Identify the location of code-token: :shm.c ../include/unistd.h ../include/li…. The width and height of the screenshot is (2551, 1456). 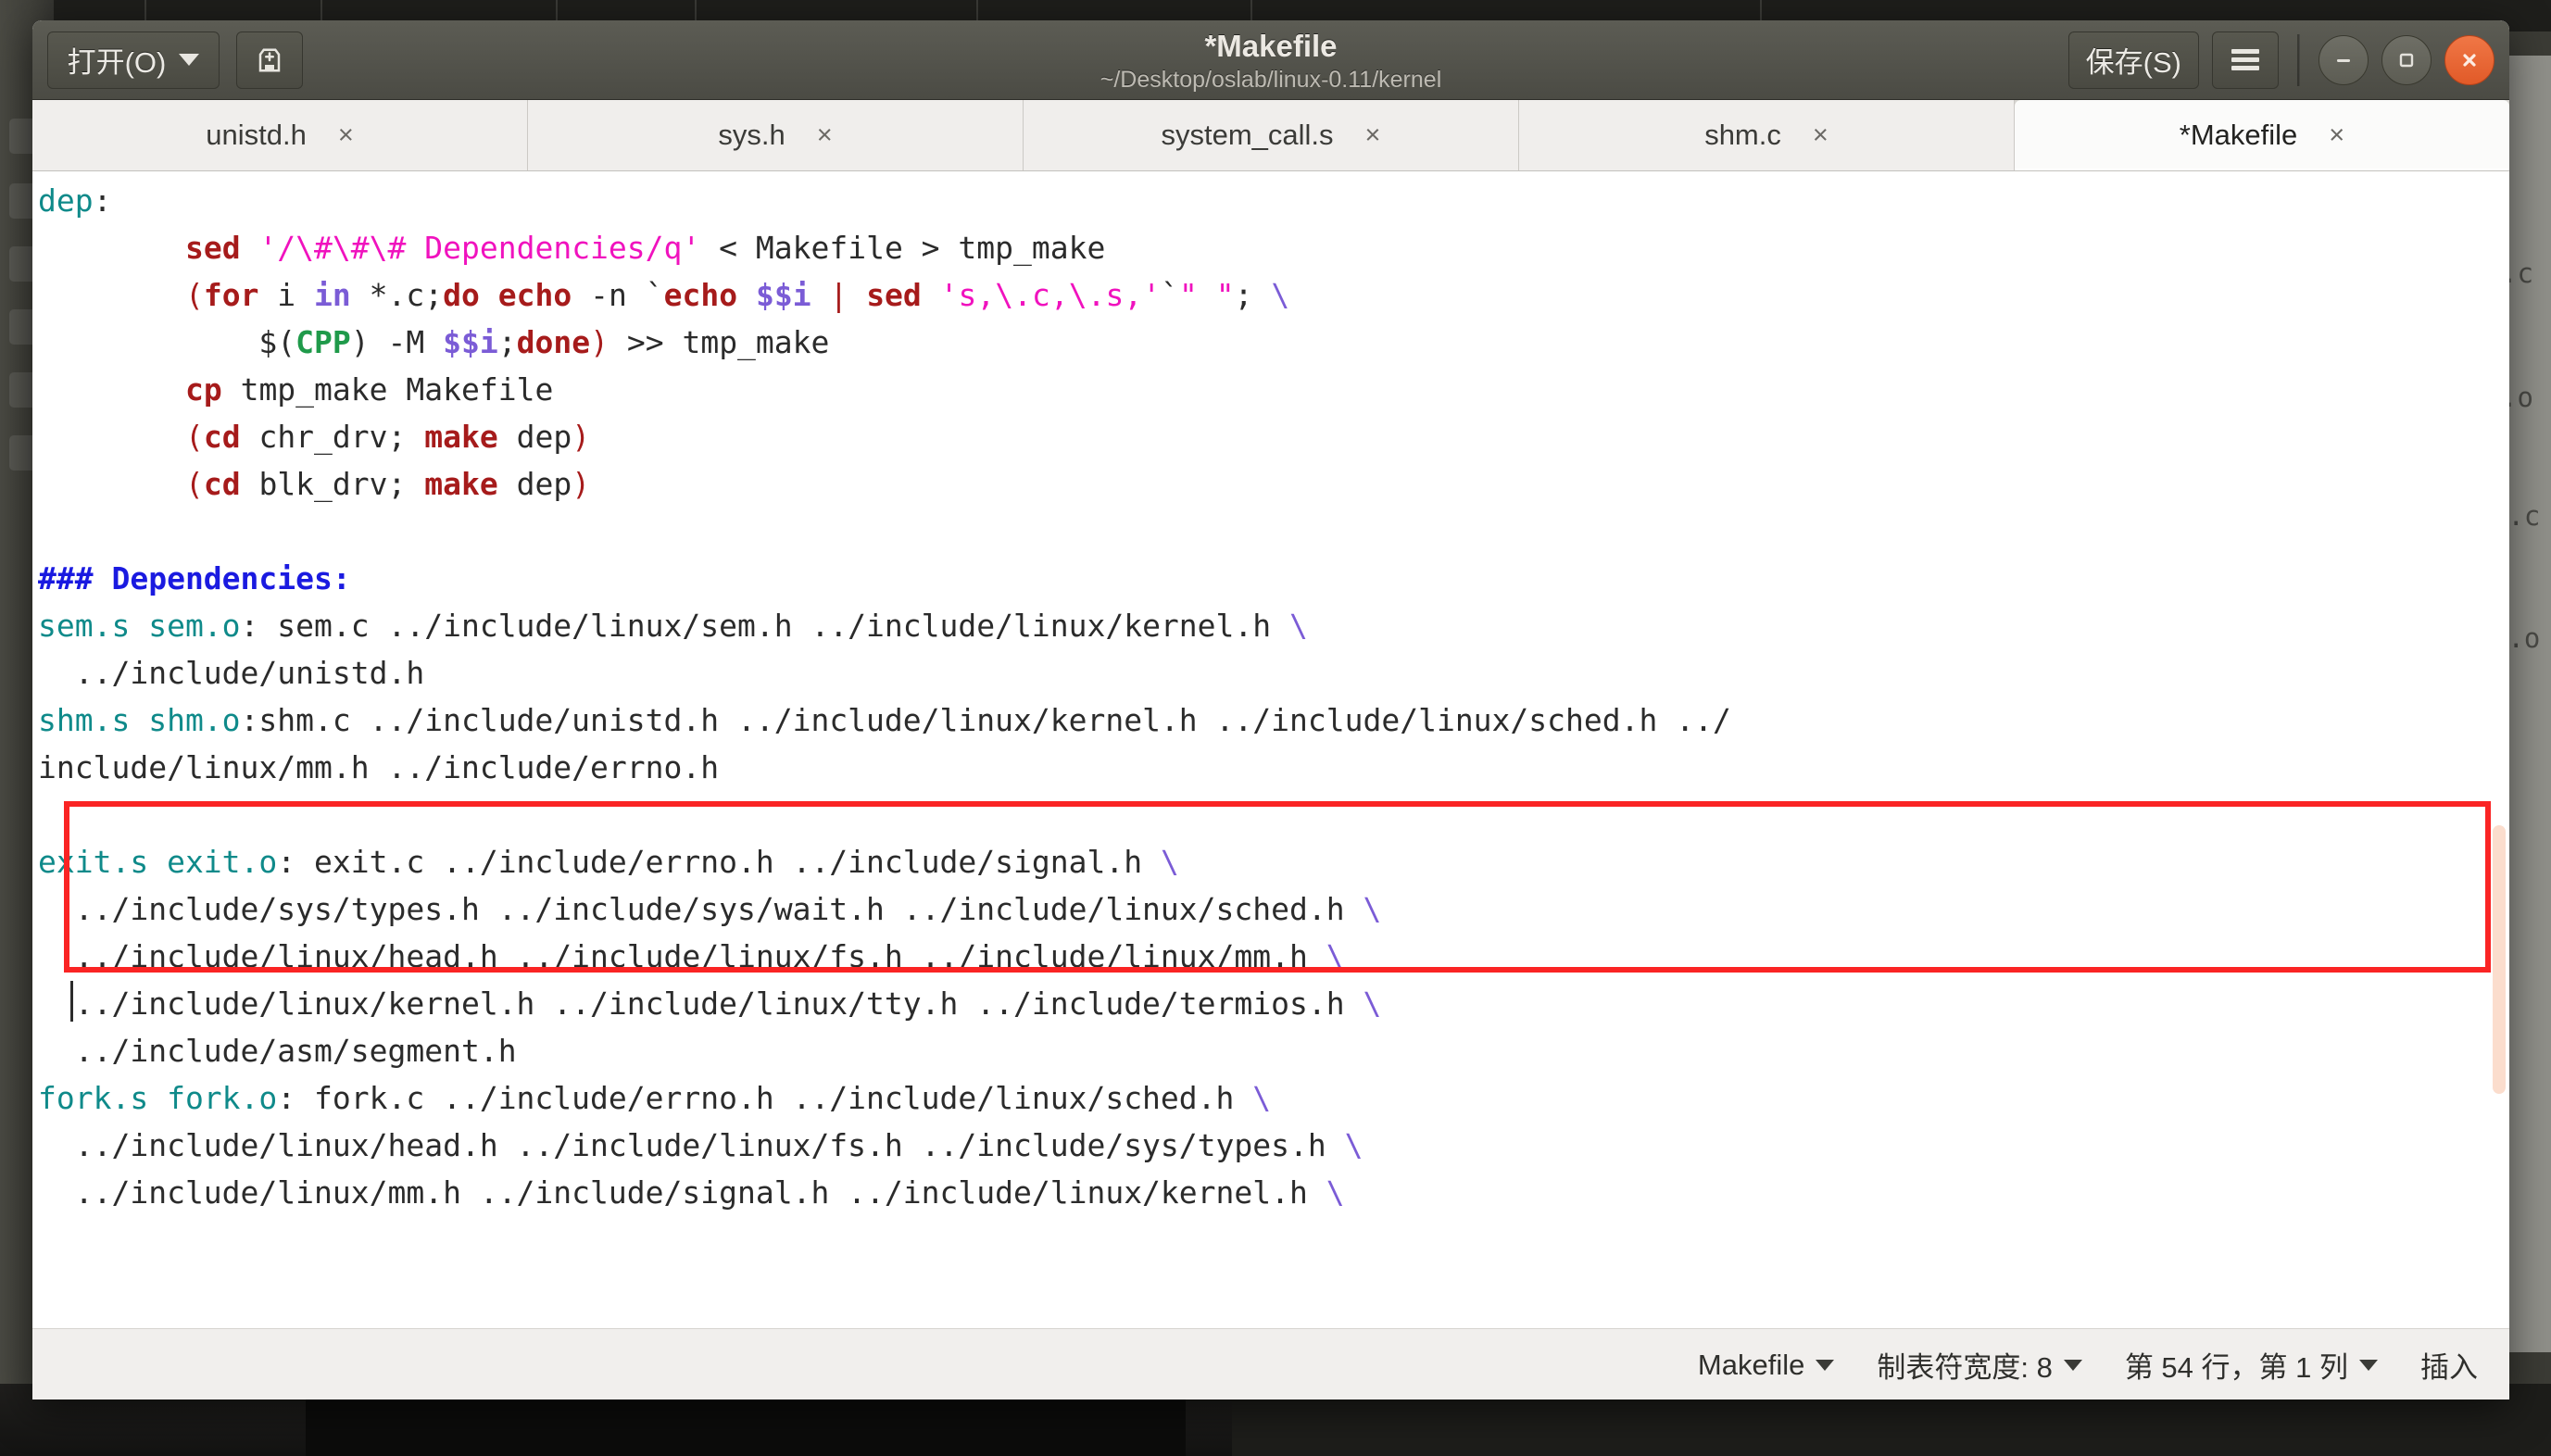
(985, 720).